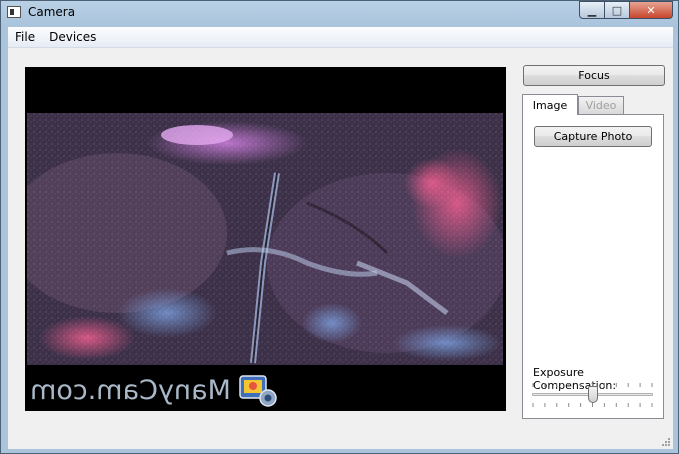 The image size is (679, 454). What do you see at coordinates (592, 405) in the screenshot?
I see `slider-ticks-bottom` at bounding box center [592, 405].